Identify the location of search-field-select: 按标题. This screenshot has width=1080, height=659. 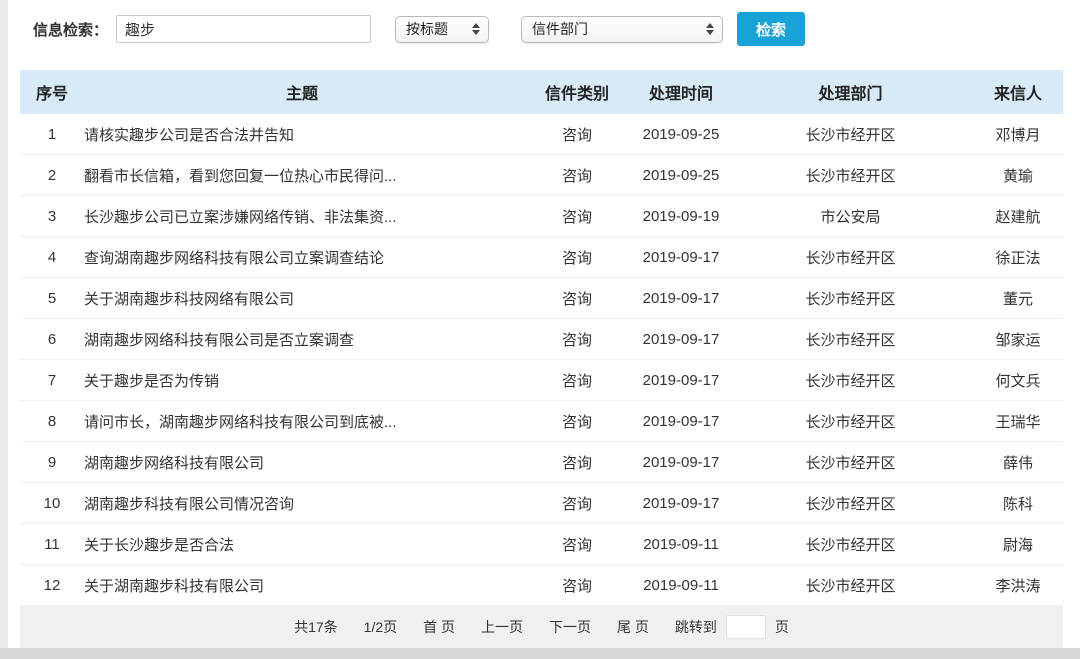
(442, 29).